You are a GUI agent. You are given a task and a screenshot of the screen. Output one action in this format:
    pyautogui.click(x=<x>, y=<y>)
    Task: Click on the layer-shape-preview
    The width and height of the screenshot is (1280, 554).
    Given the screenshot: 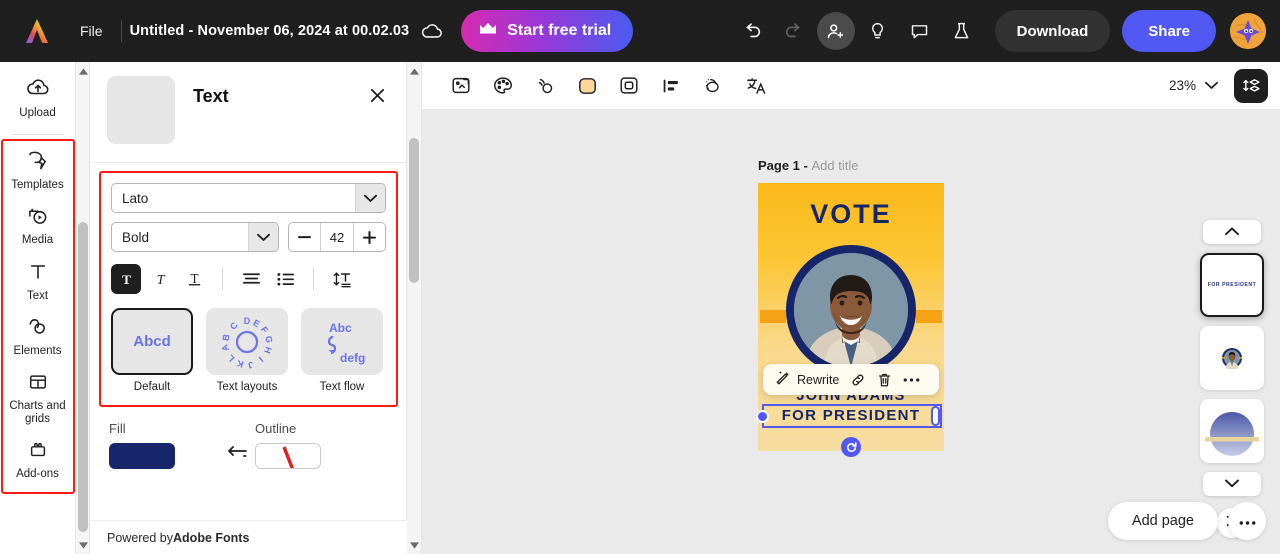 What is the action you would take?
    pyautogui.click(x=1232, y=434)
    